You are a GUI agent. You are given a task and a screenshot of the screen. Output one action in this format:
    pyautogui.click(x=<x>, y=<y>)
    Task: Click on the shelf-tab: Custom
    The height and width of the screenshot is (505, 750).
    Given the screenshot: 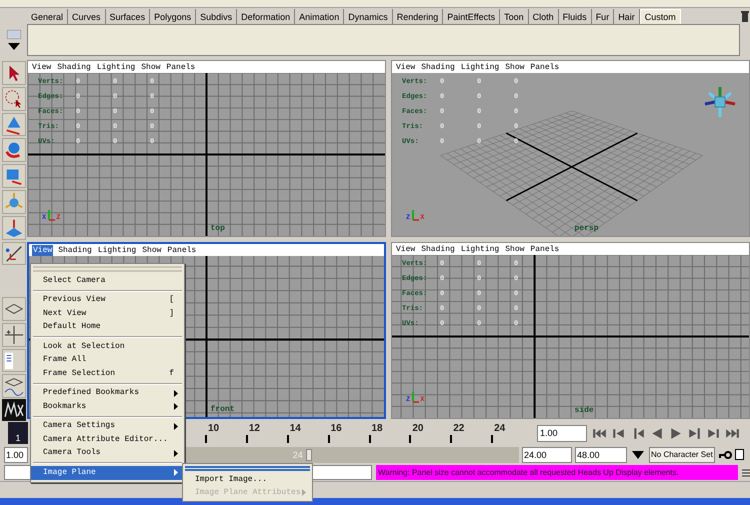 What is the action you would take?
    pyautogui.click(x=660, y=16)
    